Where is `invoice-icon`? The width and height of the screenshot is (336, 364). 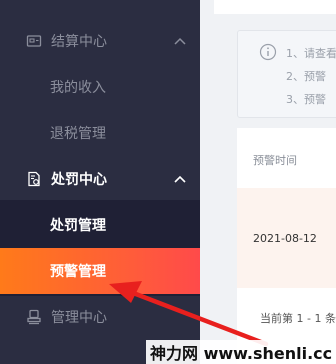
invoice-icon is located at coordinates (34, 41).